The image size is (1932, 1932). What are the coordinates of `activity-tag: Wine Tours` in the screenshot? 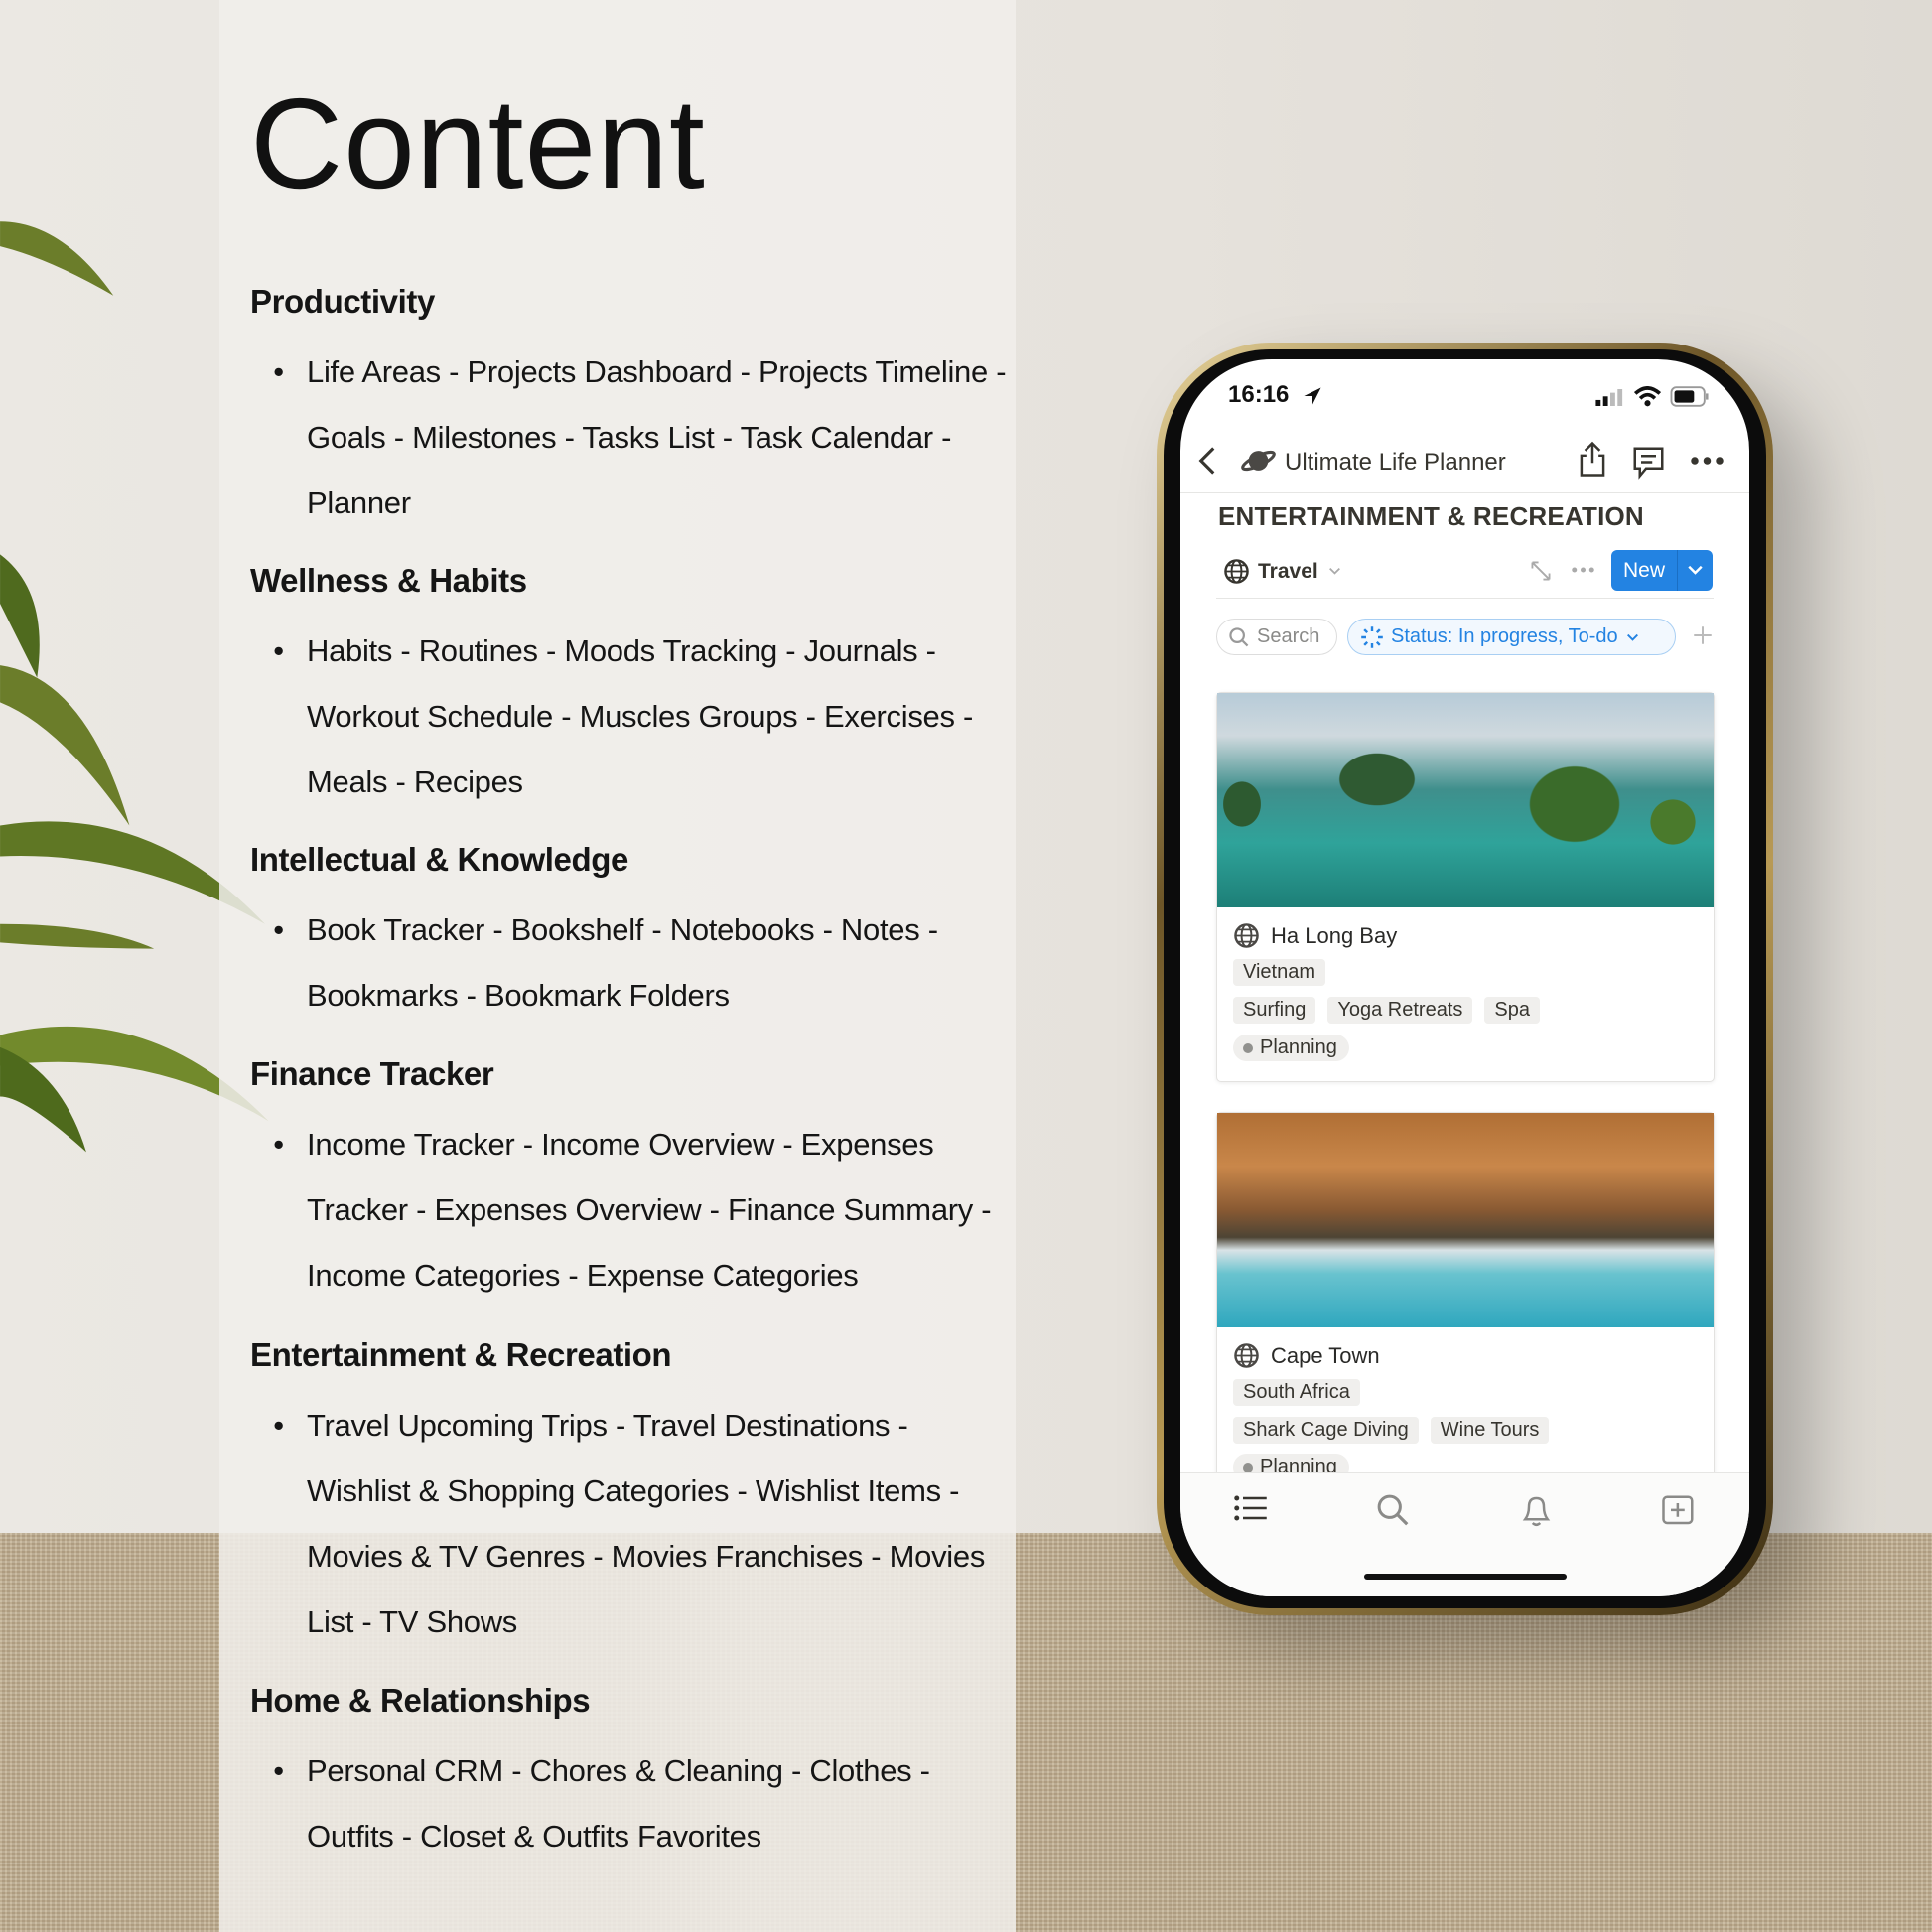 It's located at (1490, 1430).